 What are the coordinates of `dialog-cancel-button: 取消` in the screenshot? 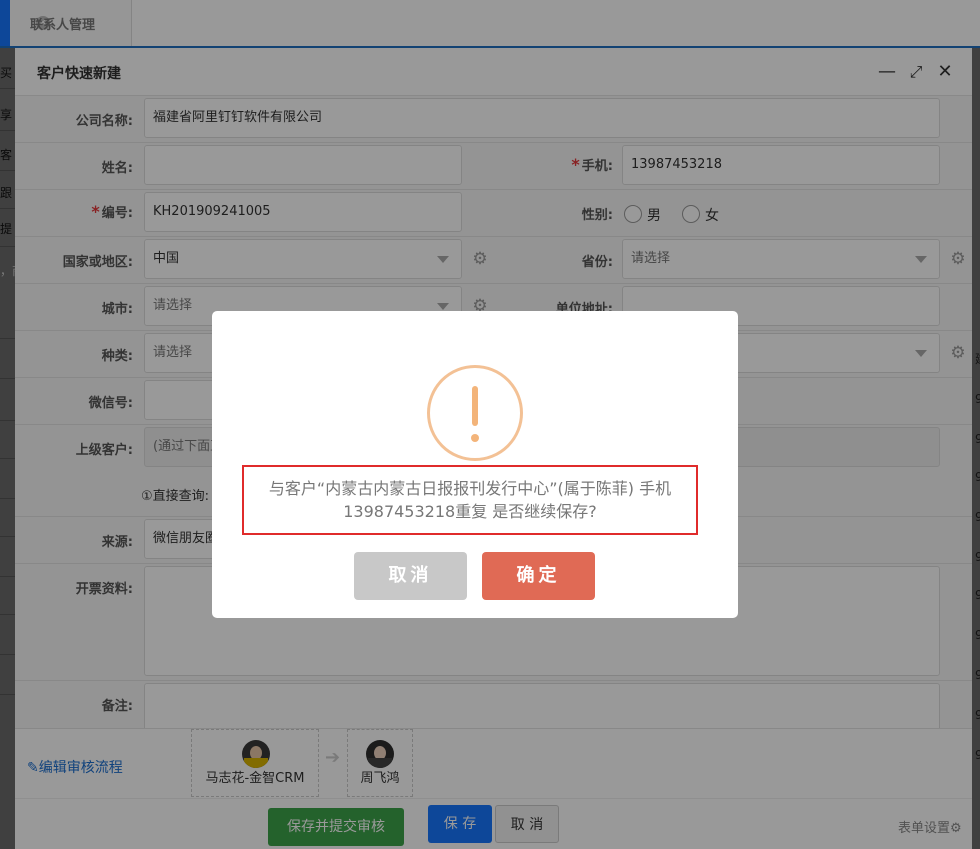 It's located at (410, 576).